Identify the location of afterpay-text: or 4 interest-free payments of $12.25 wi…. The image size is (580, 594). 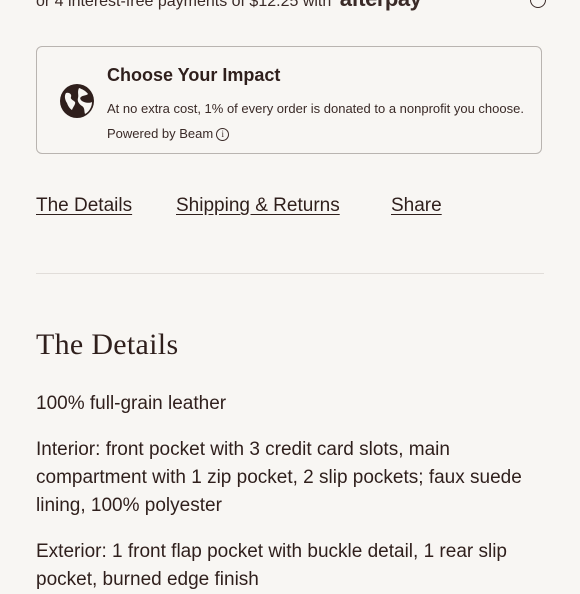
(184, 5).